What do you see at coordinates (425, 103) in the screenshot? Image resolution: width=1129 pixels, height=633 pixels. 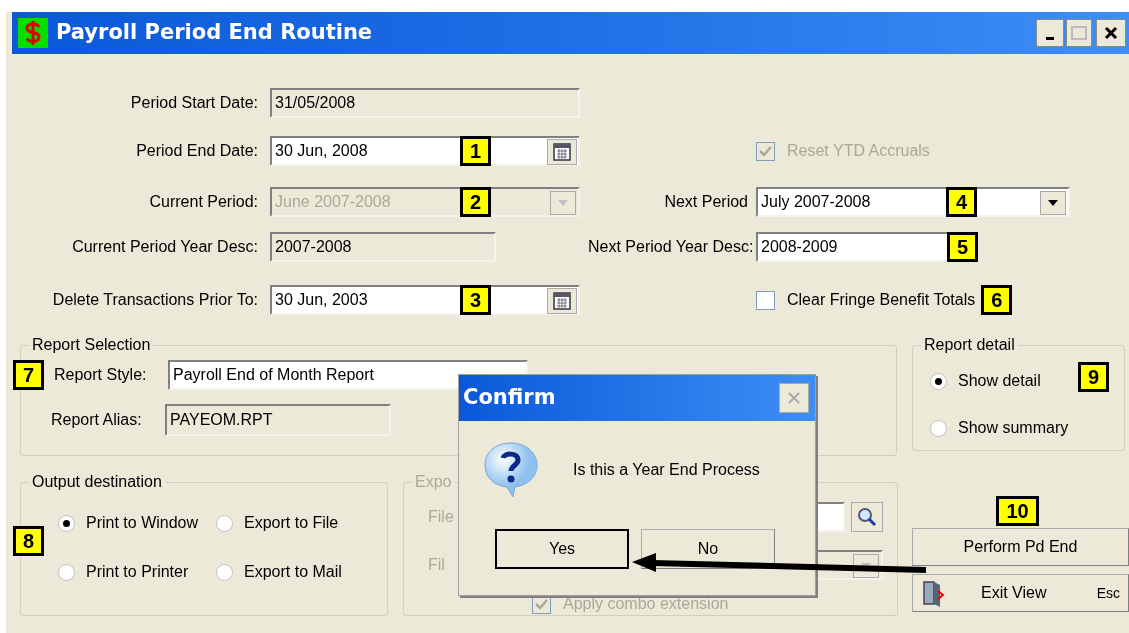 I see `text-field: 31/05/2008` at bounding box center [425, 103].